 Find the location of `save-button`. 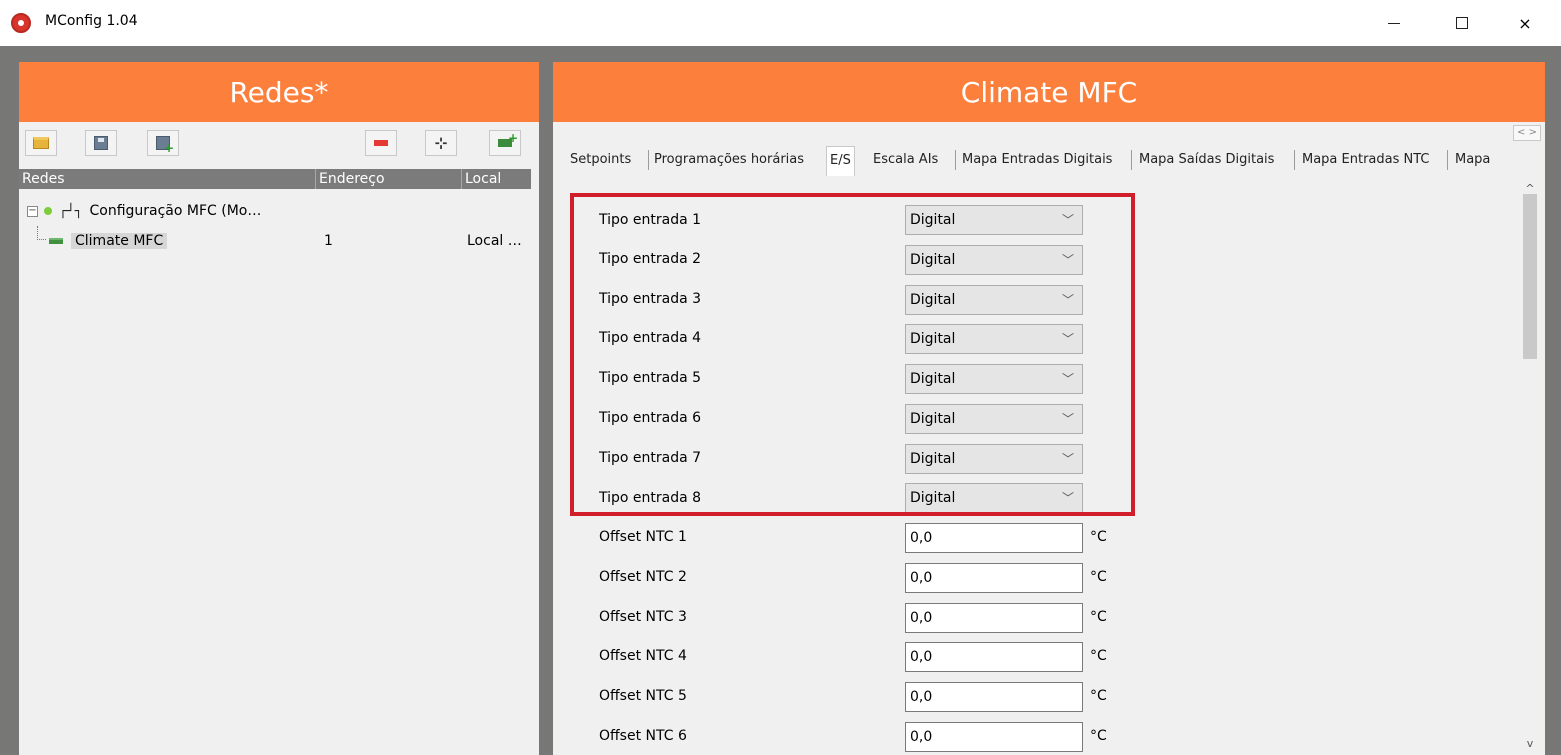

save-button is located at coordinates (101, 143).